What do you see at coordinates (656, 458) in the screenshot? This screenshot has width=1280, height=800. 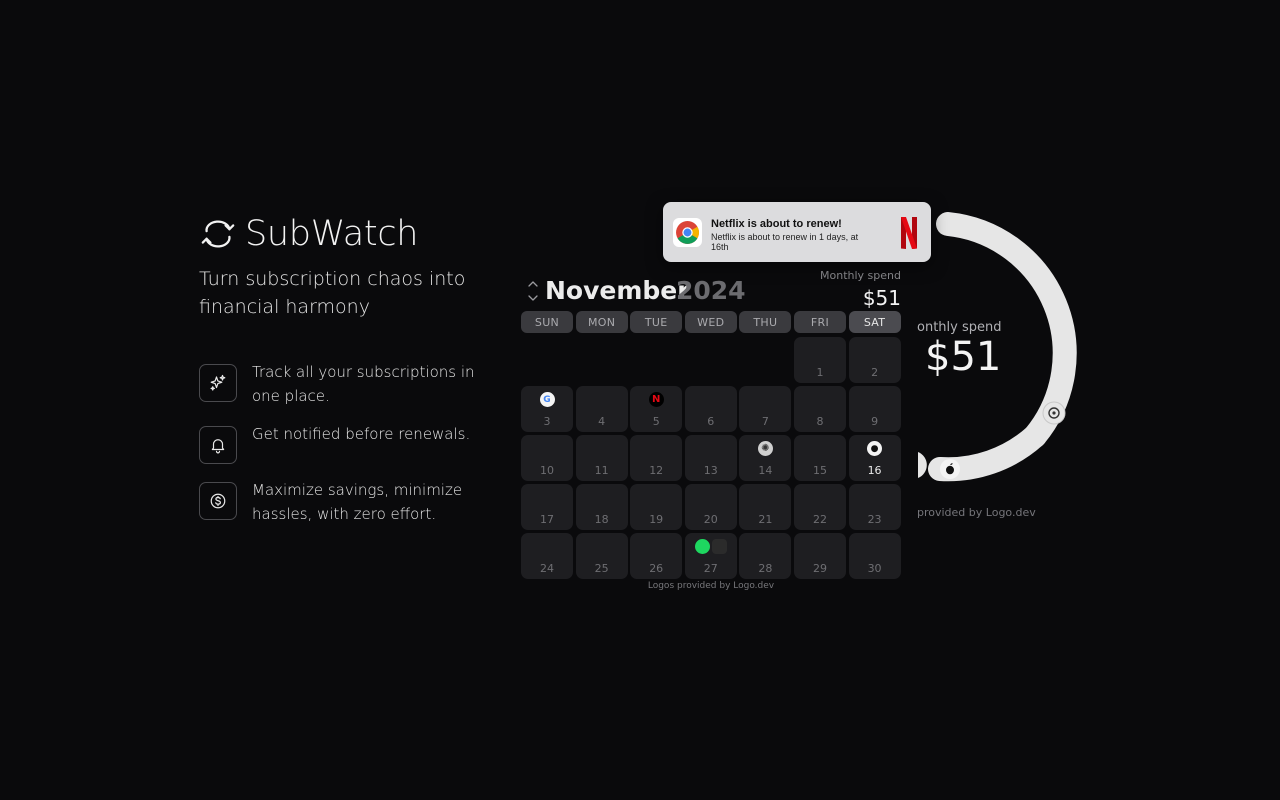 I see `calendar-day-12: 12` at bounding box center [656, 458].